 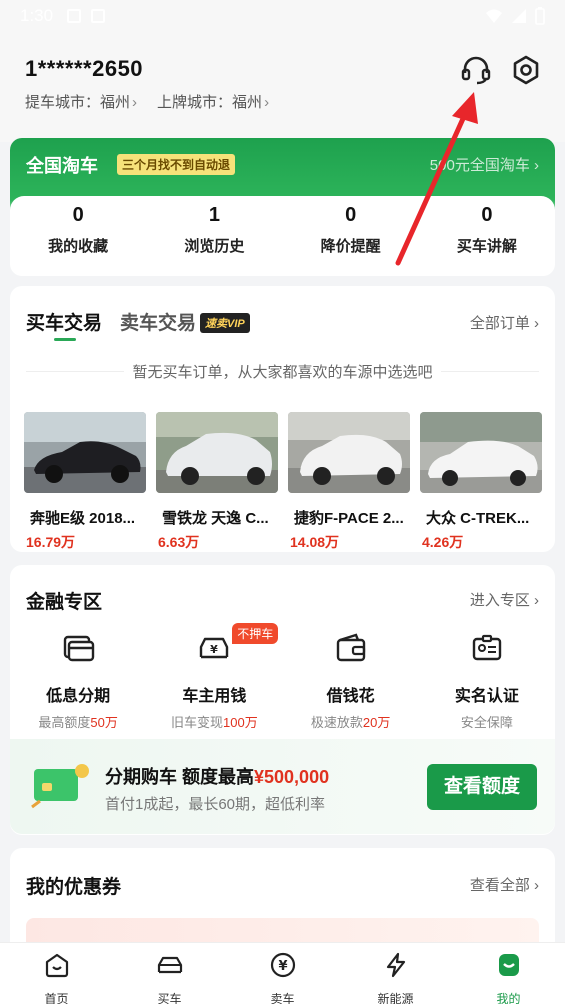 I want to click on empty-orders-note: 暂无买车订单，从大家都喜欢的车源中选选吧, so click(x=282, y=371).